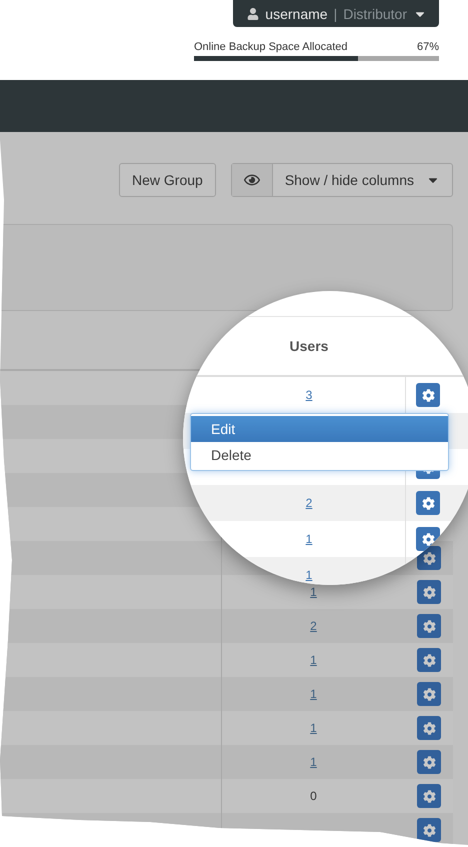  Describe the element at coordinates (319, 429) in the screenshot. I see `menu-item: Edit` at that location.